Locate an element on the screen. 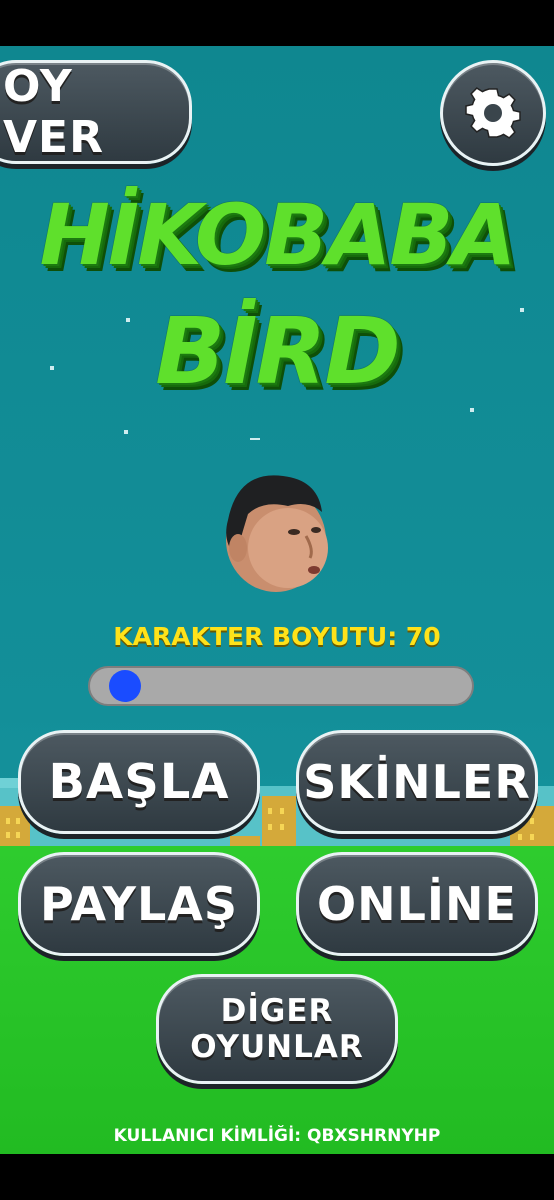 Image resolution: width=554 pixels, height=1200 pixels. character-size-label: KARAKTER BOYUTU: 70 is located at coordinates (277, 636).